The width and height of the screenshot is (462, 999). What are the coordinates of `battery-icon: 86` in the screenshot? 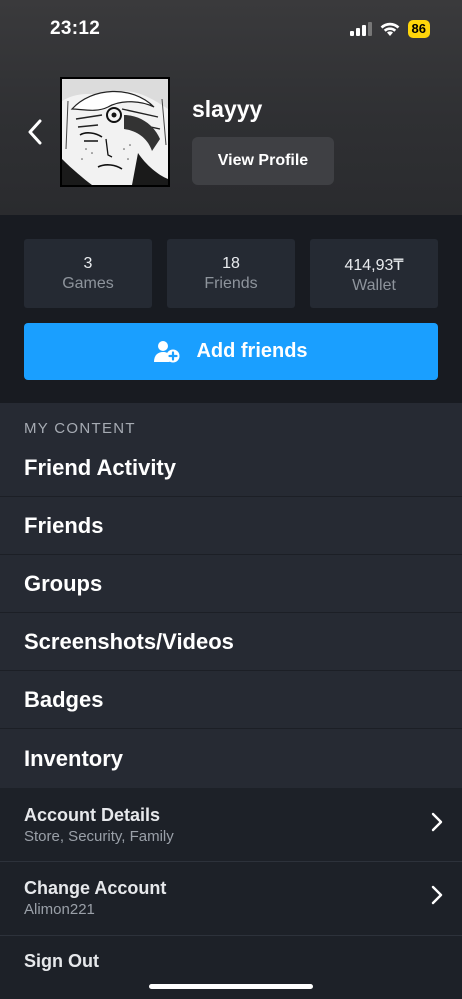 It's located at (418, 29).